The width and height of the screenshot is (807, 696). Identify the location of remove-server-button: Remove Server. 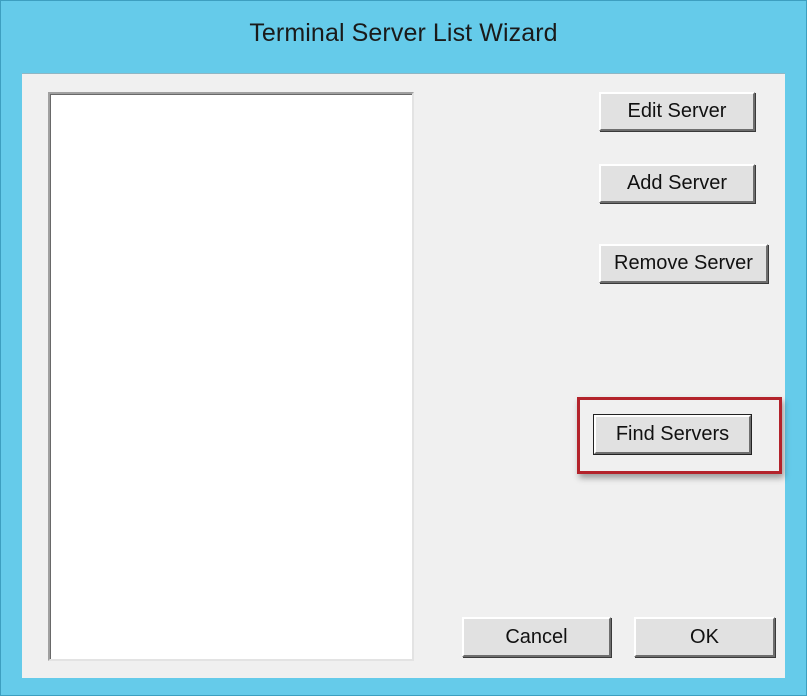
(683, 263).